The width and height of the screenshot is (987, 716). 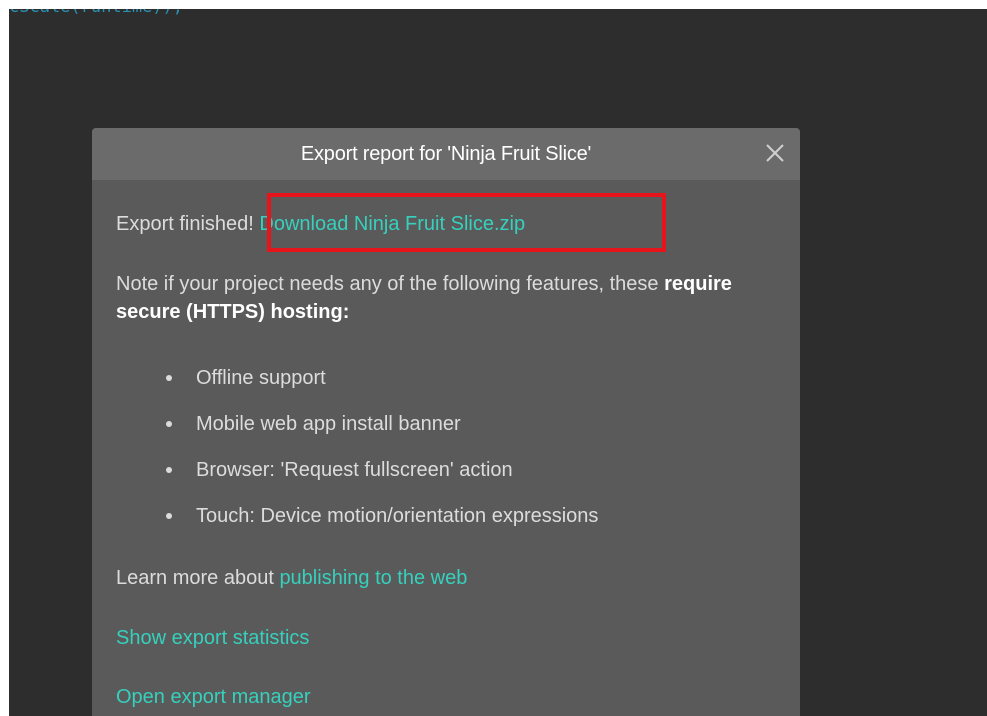 I want to click on open-export-manager-link: Open export manager, so click(x=213, y=697).